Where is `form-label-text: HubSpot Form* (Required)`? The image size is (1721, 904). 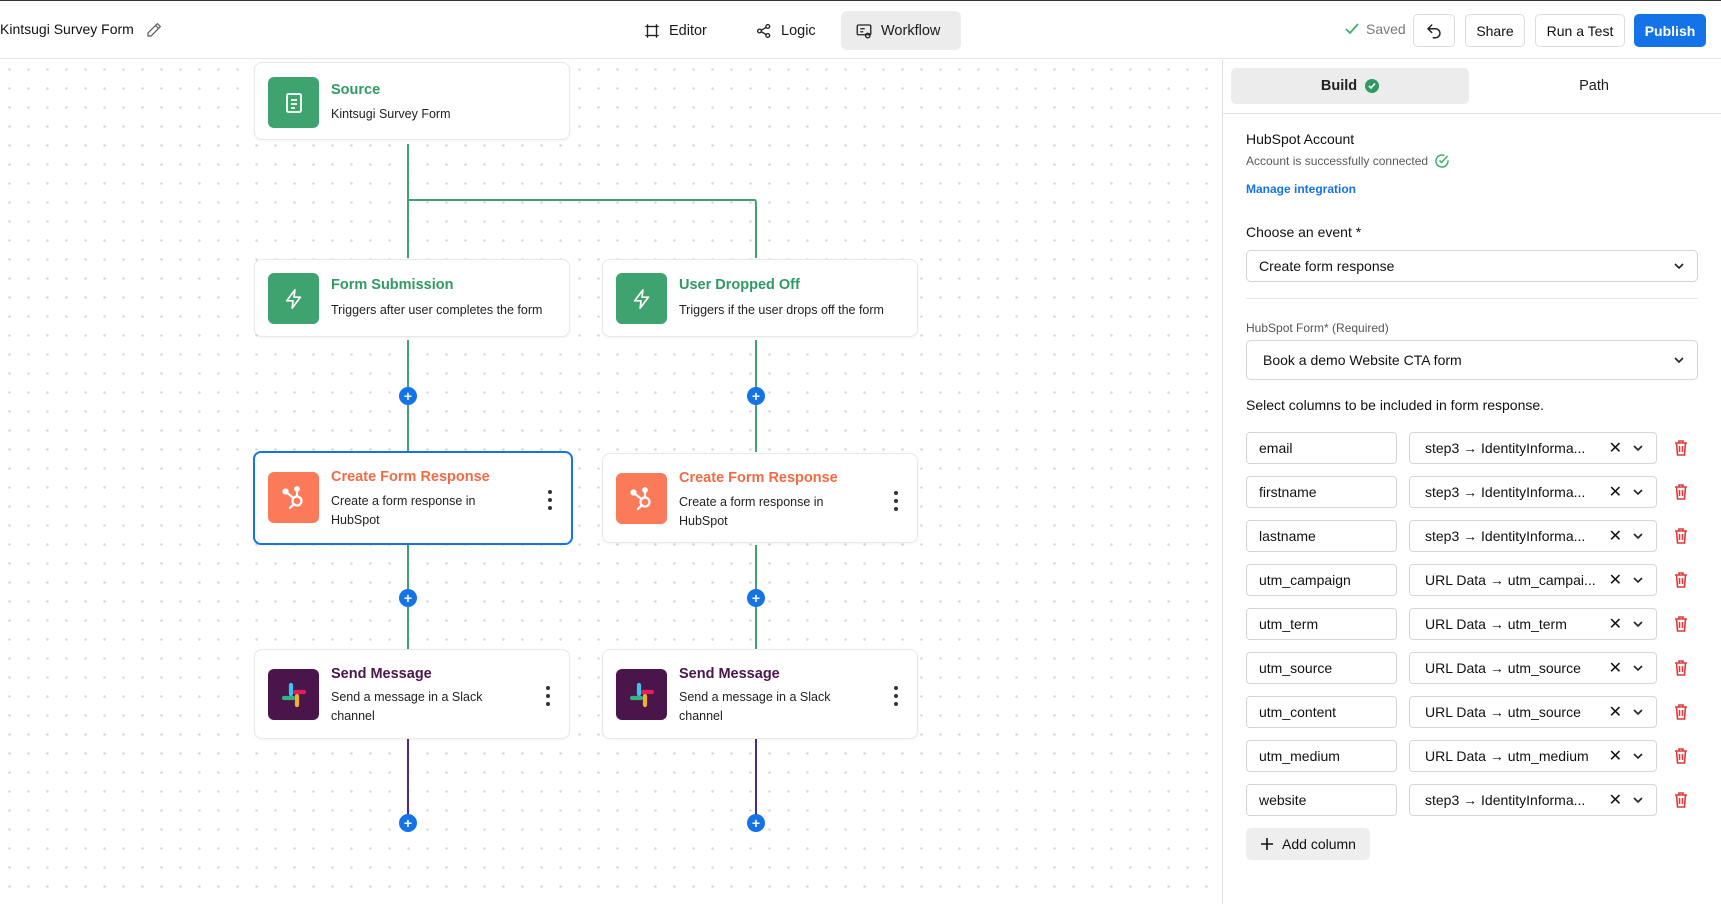 form-label-text: HubSpot Form* (Required) is located at coordinates (1317, 328).